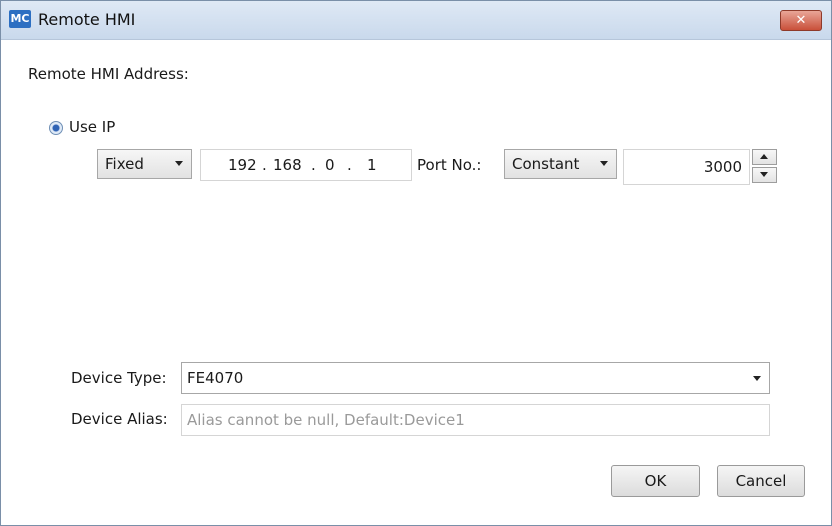 The image size is (832, 526). I want to click on ok-button: OK, so click(655, 481).